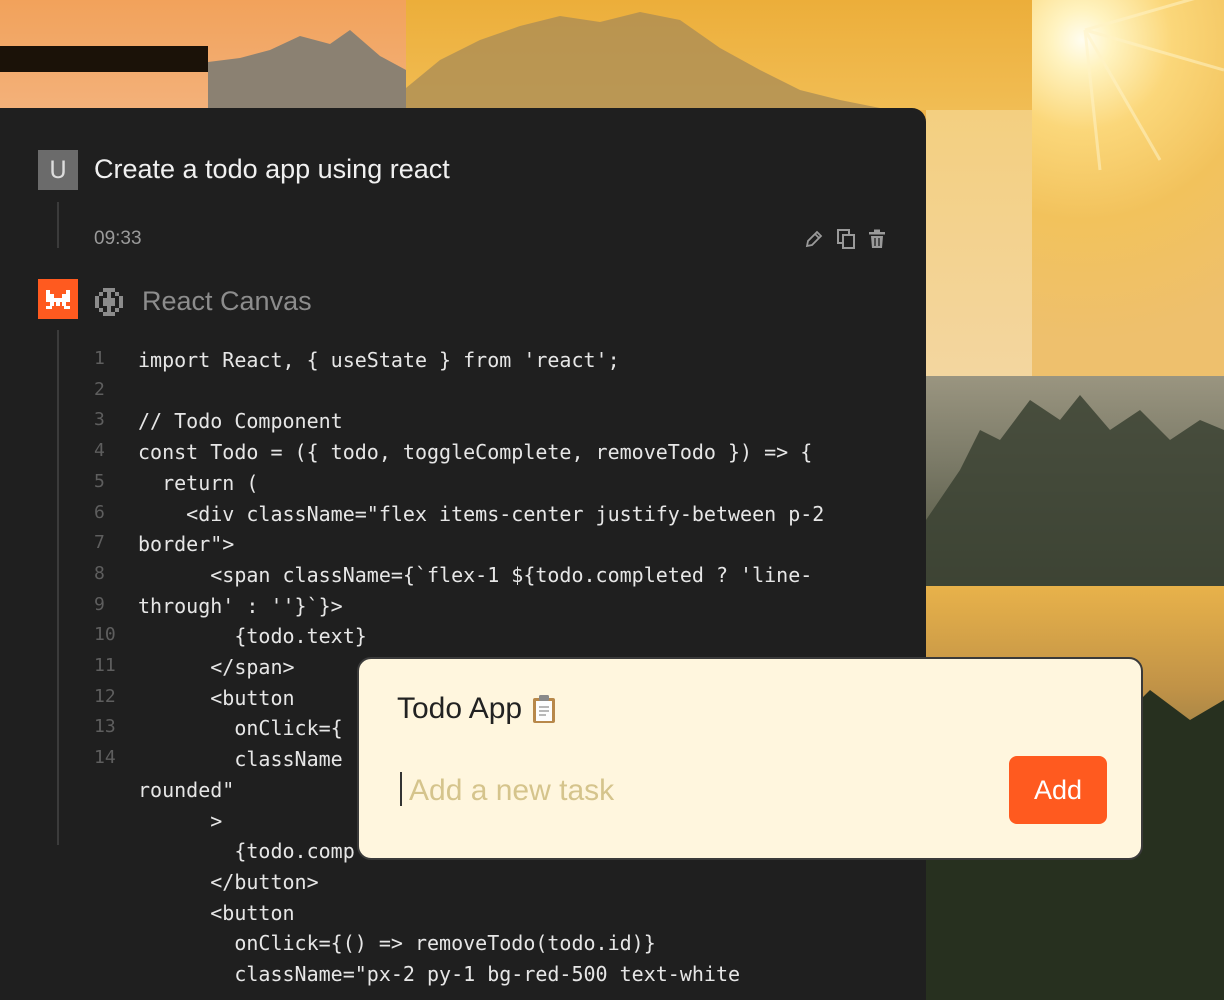  Describe the element at coordinates (105, 758) in the screenshot. I see `line-number: 14` at that location.